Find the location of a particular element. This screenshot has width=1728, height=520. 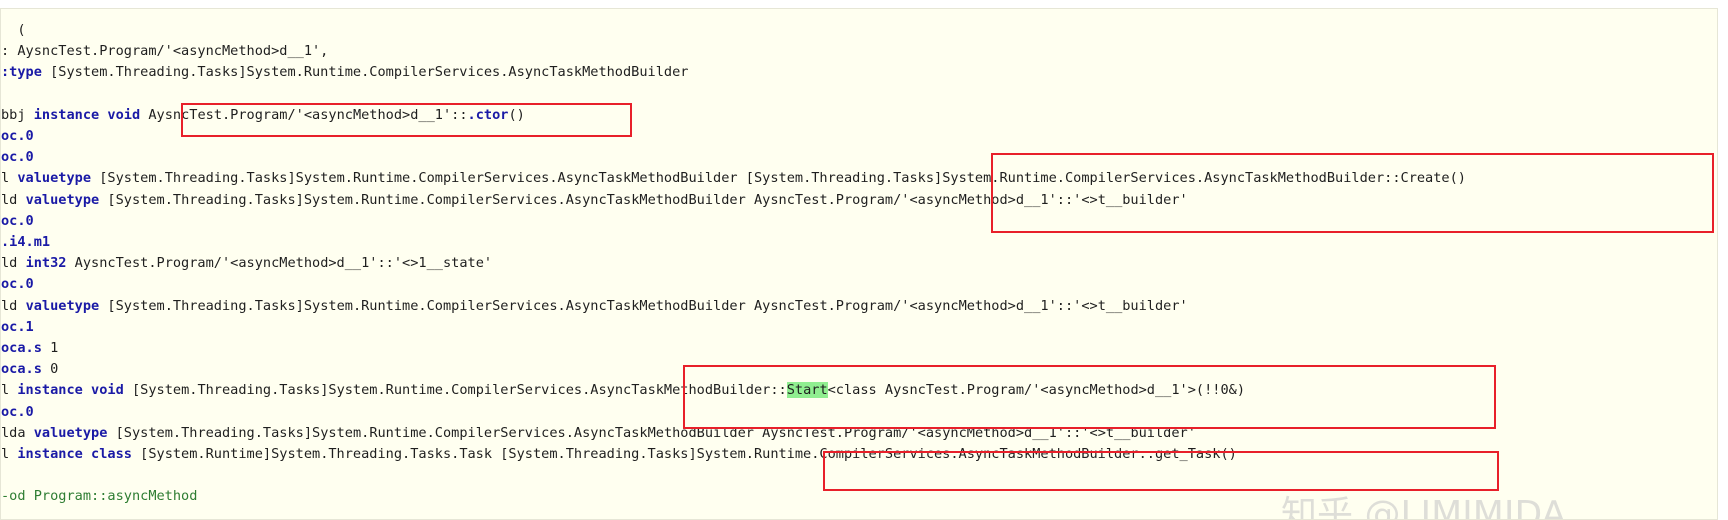

code-line: oca.s 0 is located at coordinates (29, 369).